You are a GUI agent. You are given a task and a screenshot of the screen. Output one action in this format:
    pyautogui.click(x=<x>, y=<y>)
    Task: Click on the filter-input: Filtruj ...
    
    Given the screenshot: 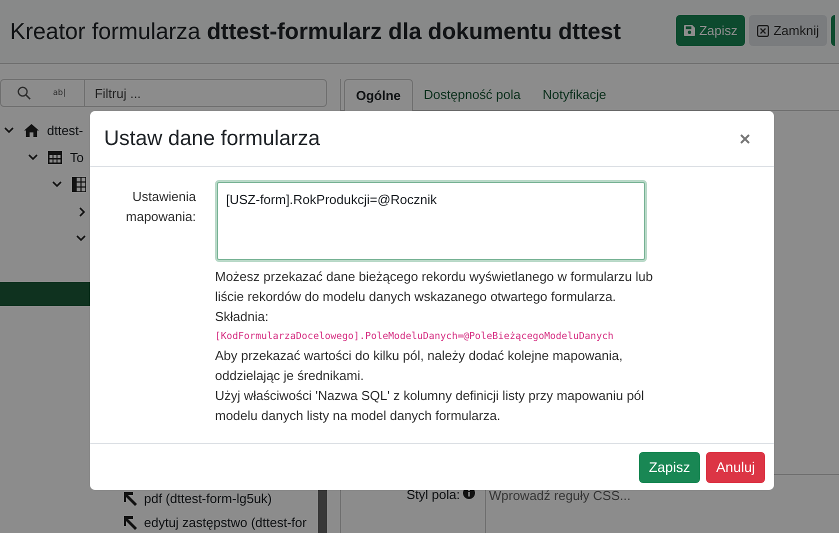 What is the action you would take?
    pyautogui.click(x=205, y=93)
    